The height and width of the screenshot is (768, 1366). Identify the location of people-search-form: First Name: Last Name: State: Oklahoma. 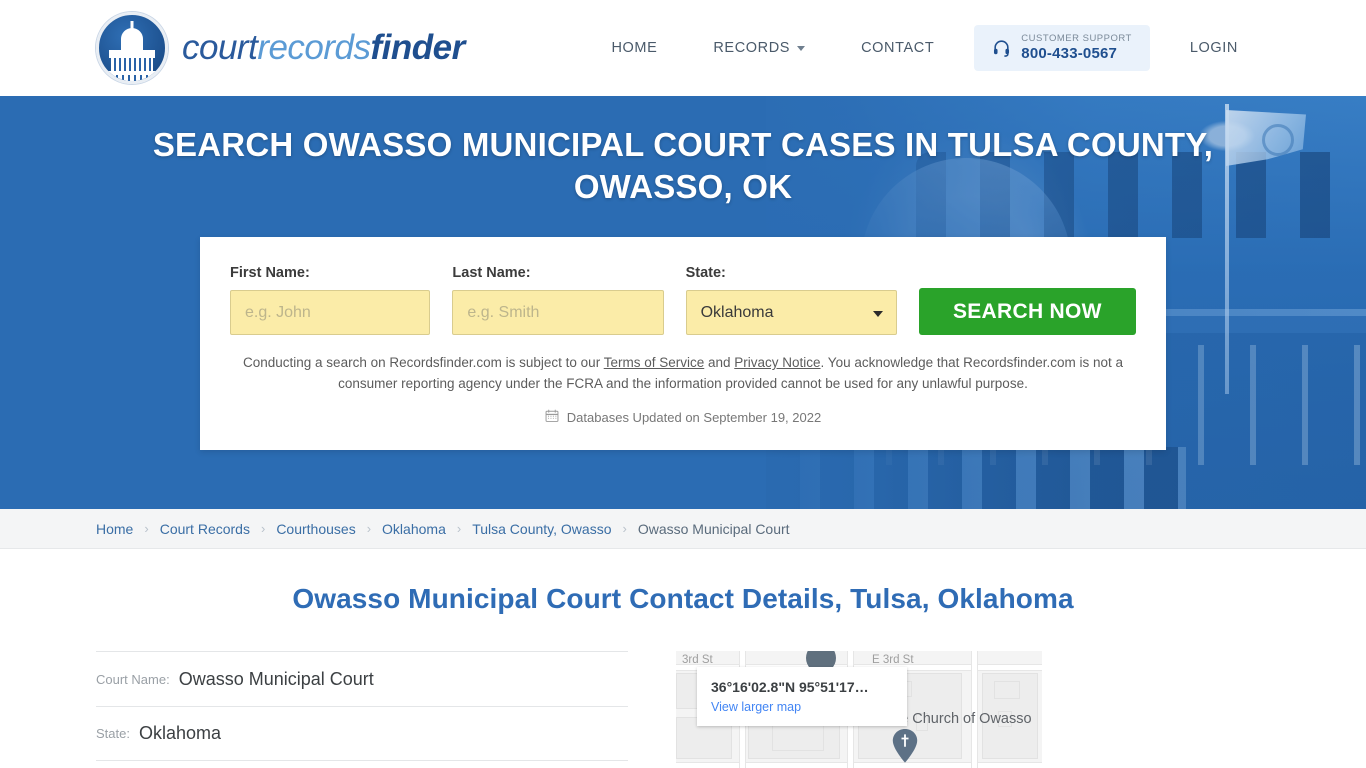
(683, 300).